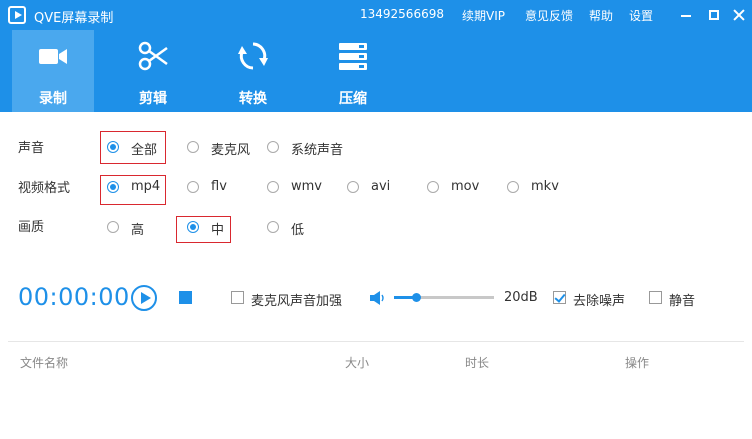  I want to click on option-label: 高, so click(138, 230).